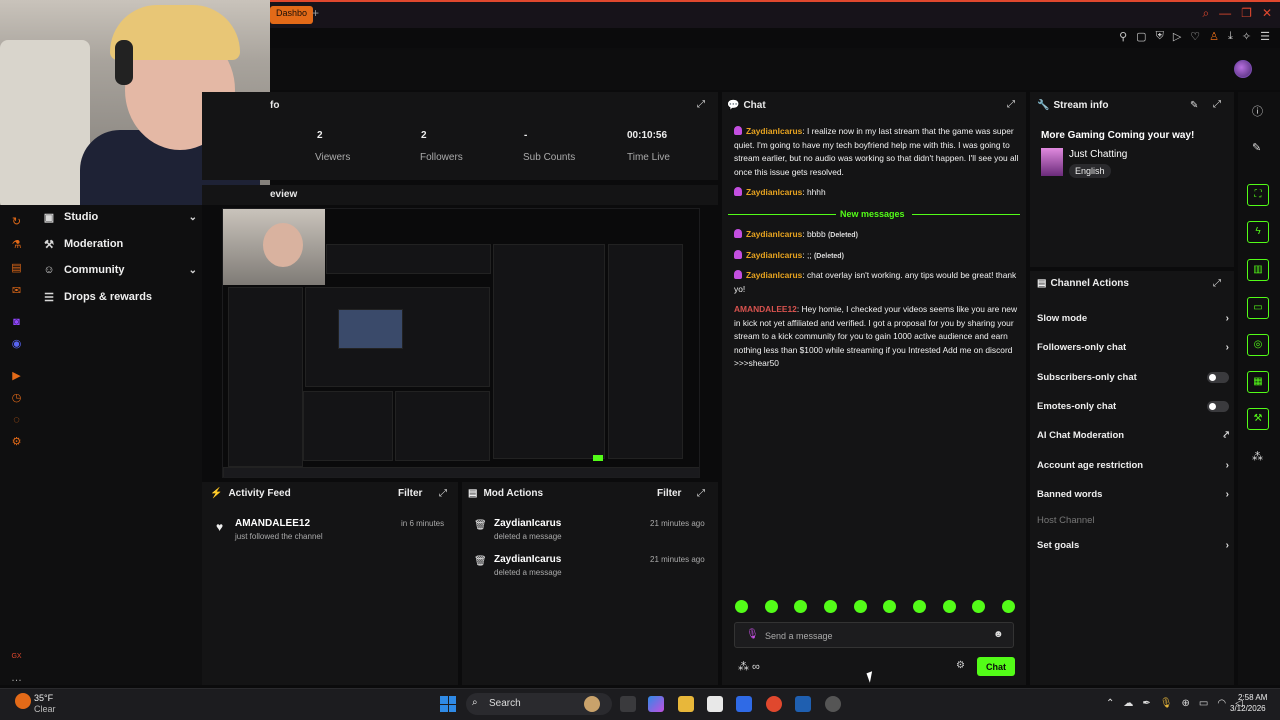 The image size is (1280, 720). Describe the element at coordinates (715, 704) in the screenshot. I see `store-icon` at that location.